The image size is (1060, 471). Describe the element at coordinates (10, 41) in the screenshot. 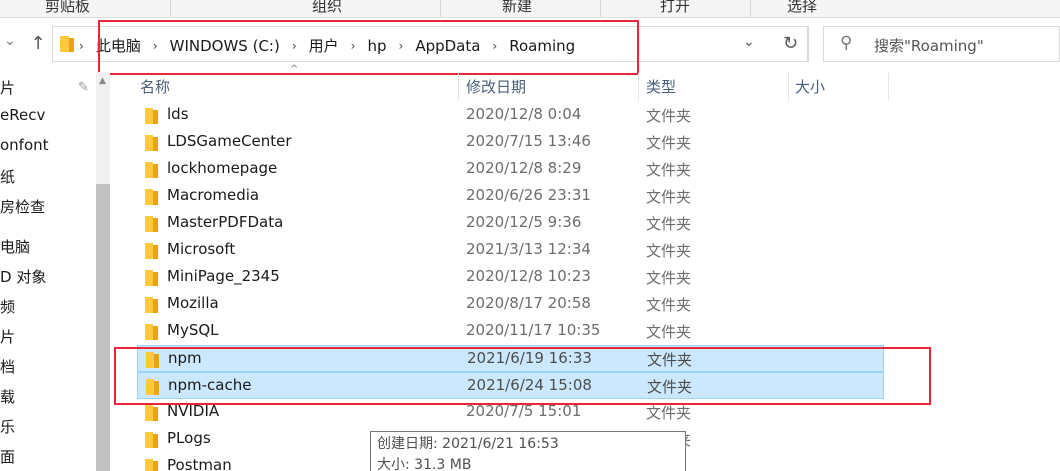

I see `recent-locations-chevron-icon: ⌄` at that location.